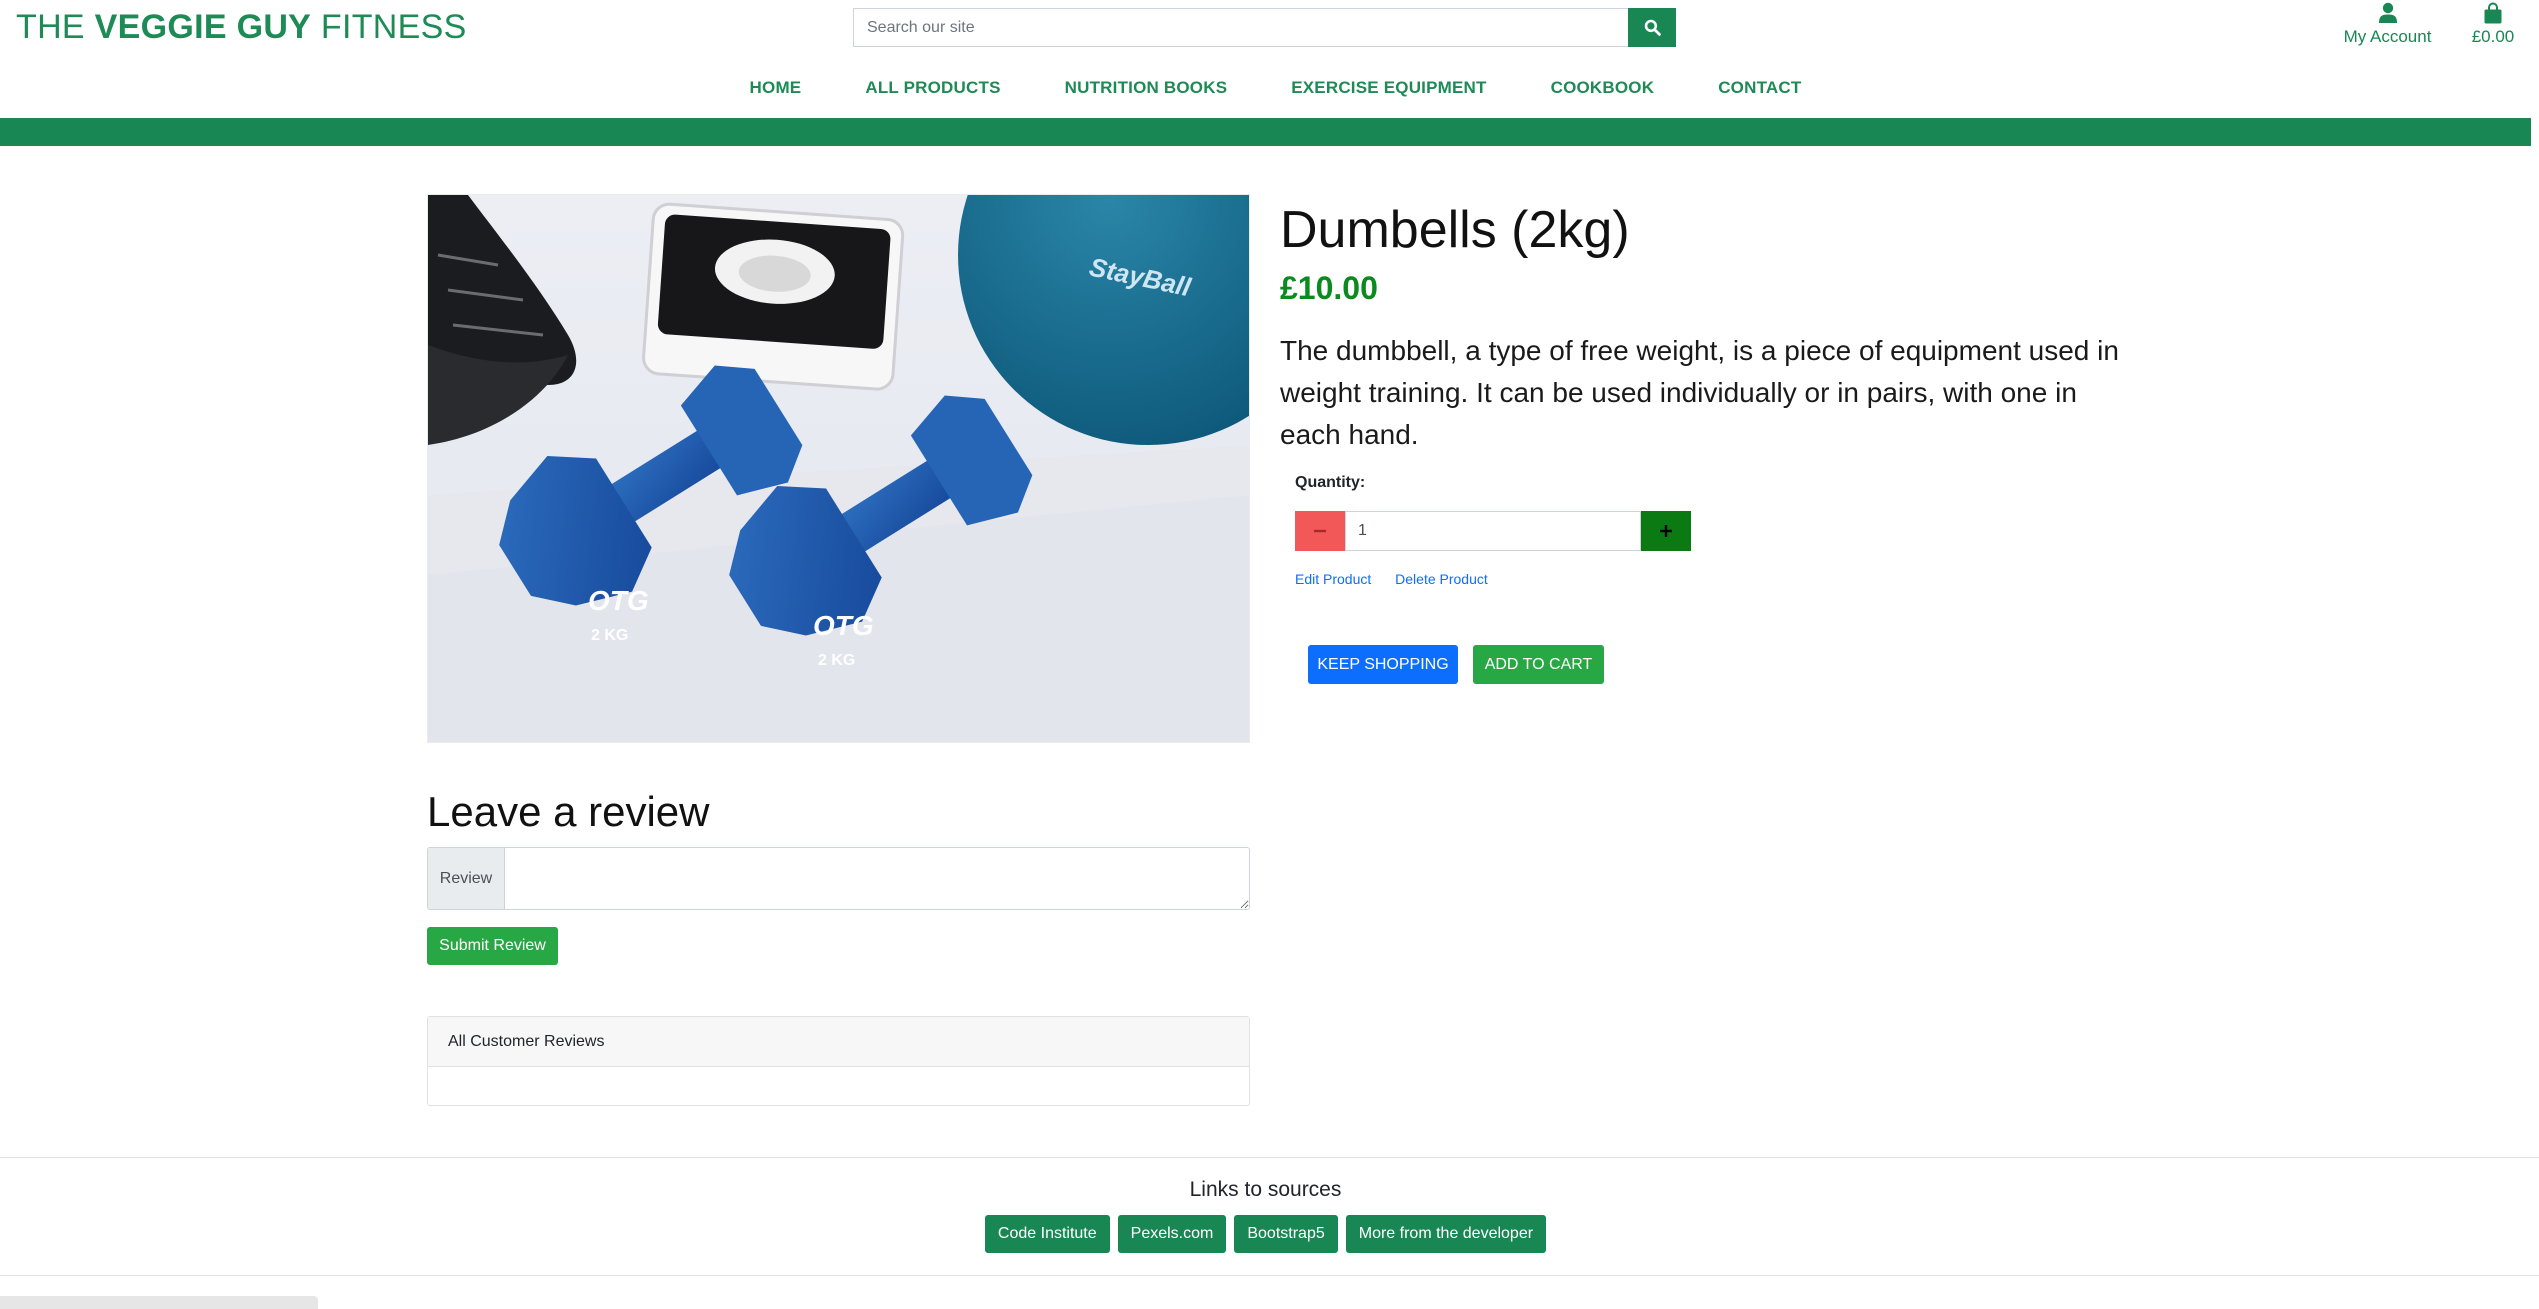 Image resolution: width=2539 pixels, height=1309 pixels. I want to click on weight-label-text-2: 2 KG, so click(836, 660).